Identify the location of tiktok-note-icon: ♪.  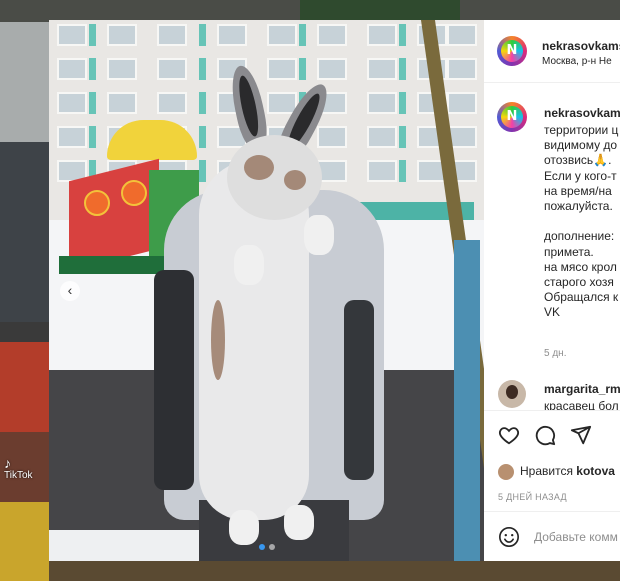
(7, 463).